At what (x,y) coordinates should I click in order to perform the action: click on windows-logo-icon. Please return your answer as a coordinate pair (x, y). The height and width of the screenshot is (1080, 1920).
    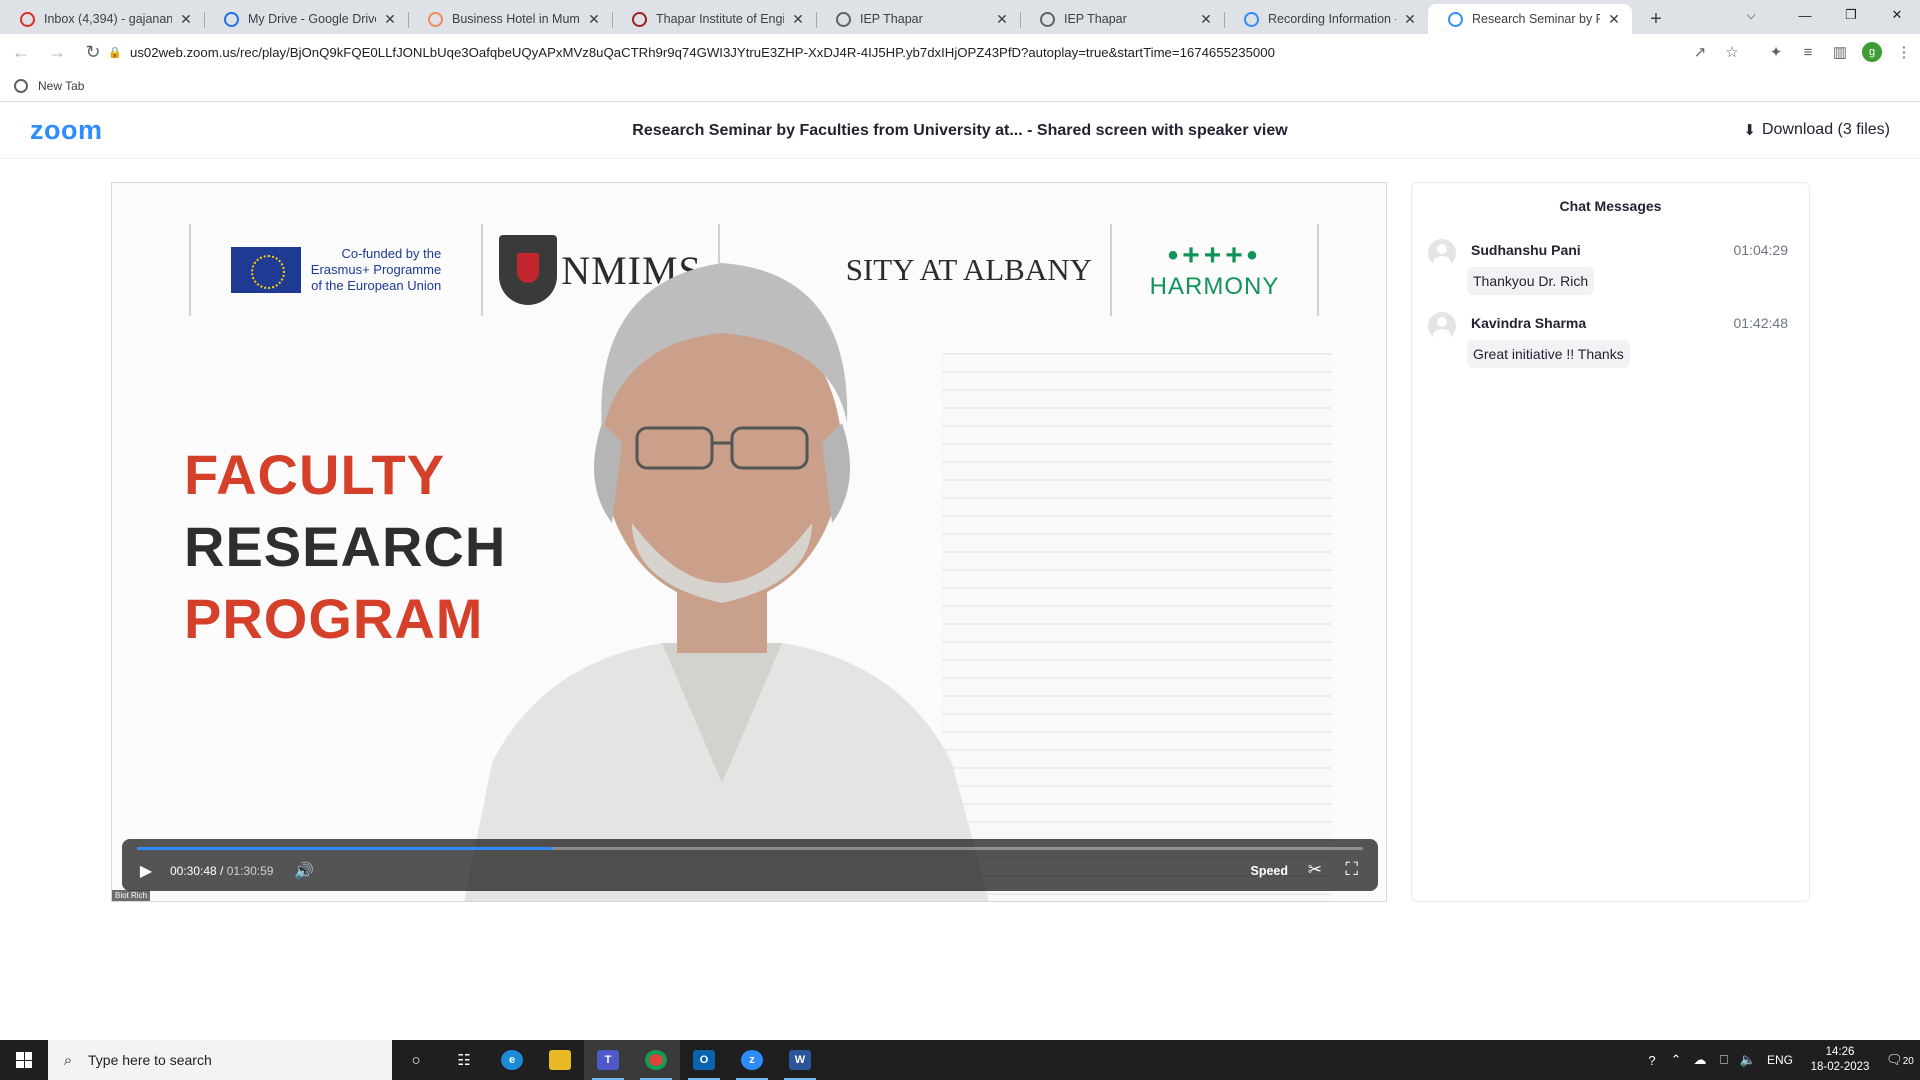
    Looking at the image, I should click on (24, 1060).